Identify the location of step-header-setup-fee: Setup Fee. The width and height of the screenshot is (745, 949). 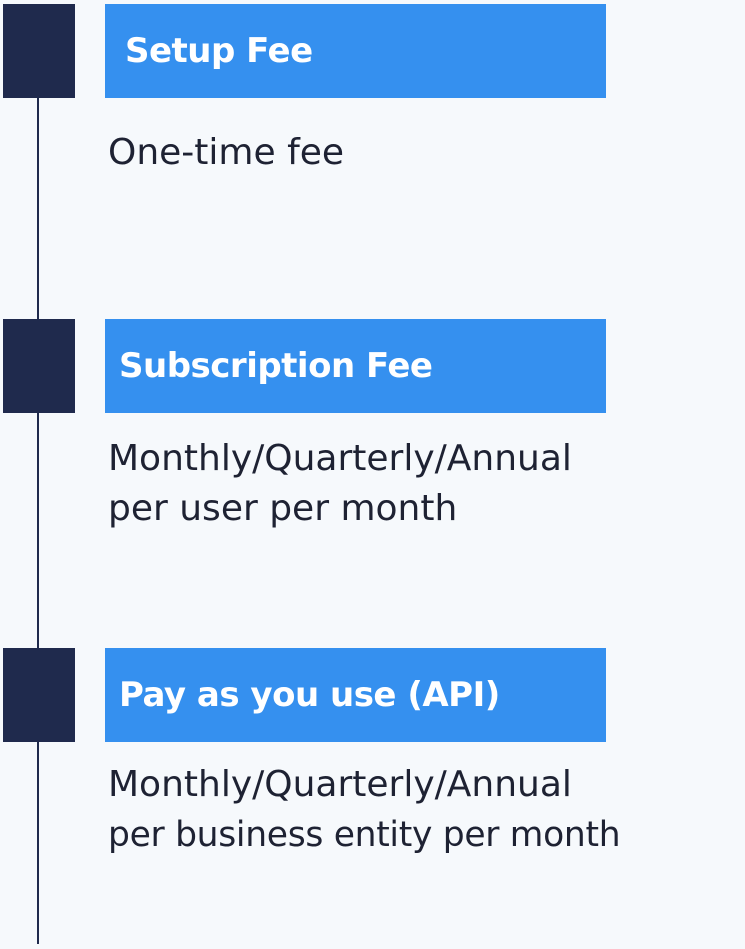
(355, 51).